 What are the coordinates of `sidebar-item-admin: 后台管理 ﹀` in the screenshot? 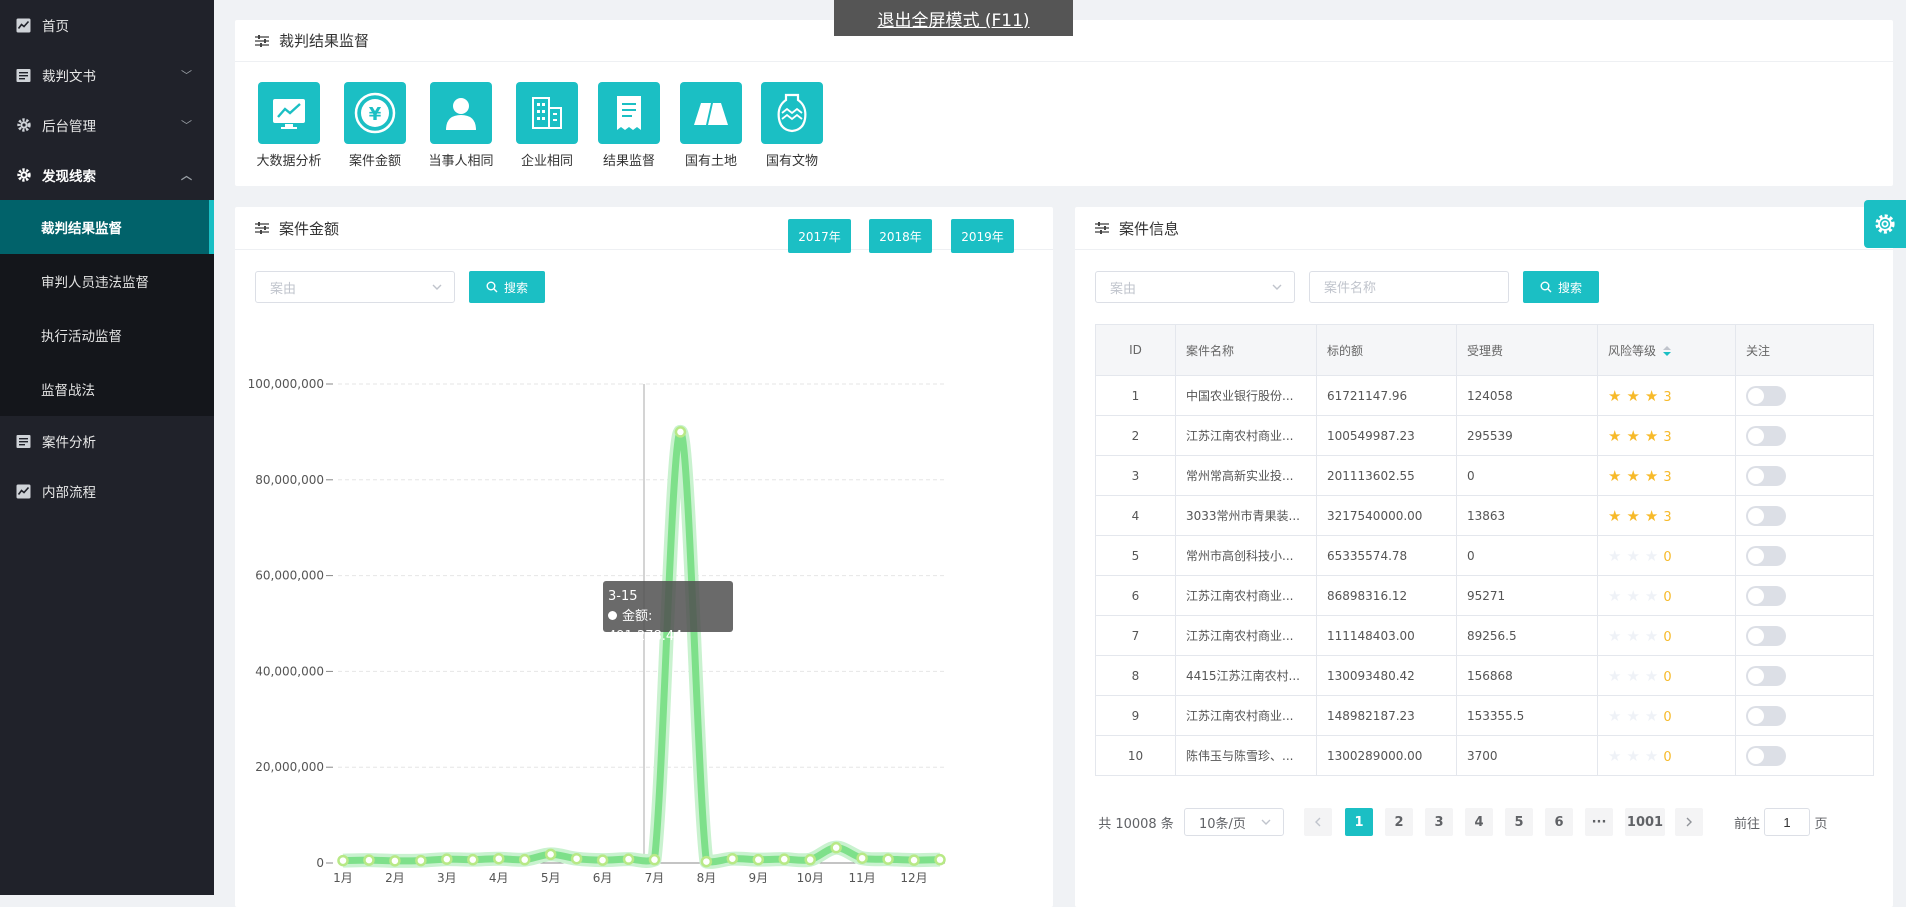 It's located at (107, 125).